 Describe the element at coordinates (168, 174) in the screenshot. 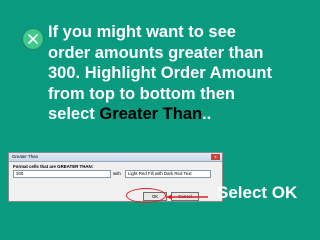

I see `format-select: Light Red Fill with Dark Red Text` at that location.